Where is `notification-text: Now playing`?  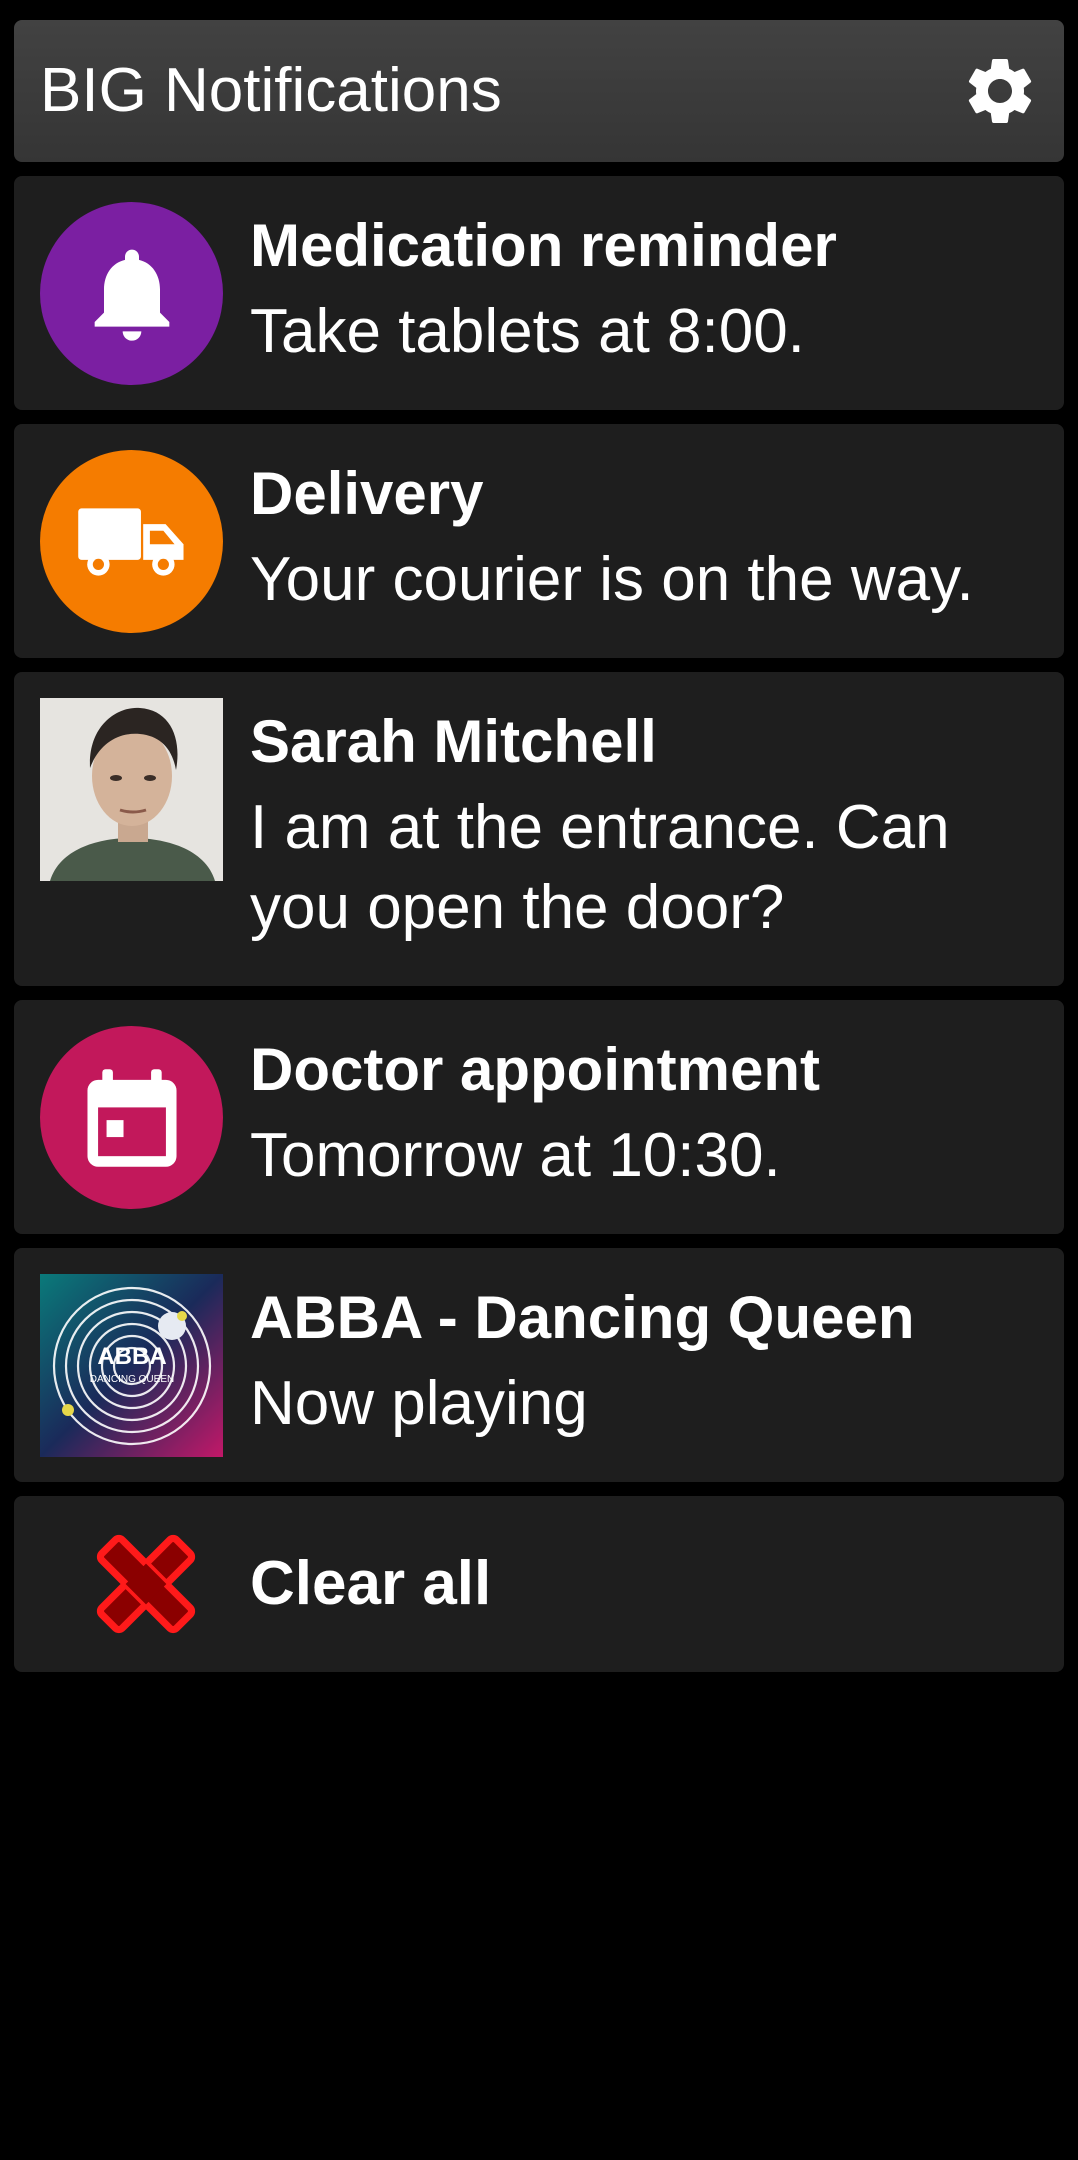
notification-text: Now playing is located at coordinates (419, 1403).